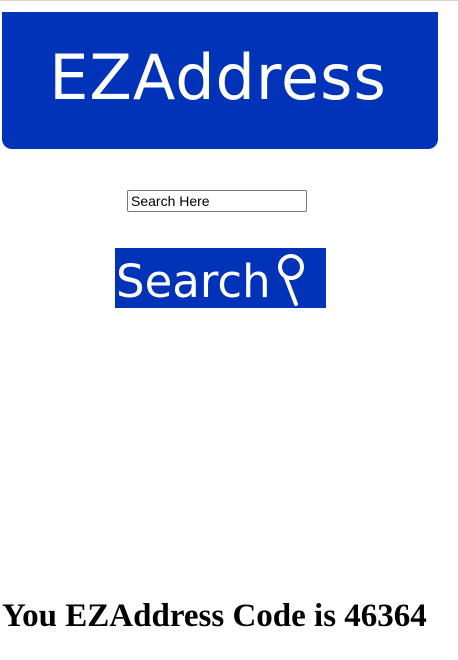  Describe the element at coordinates (214, 616) in the screenshot. I see `result-code-text: You EZAddress Code is 46364` at that location.